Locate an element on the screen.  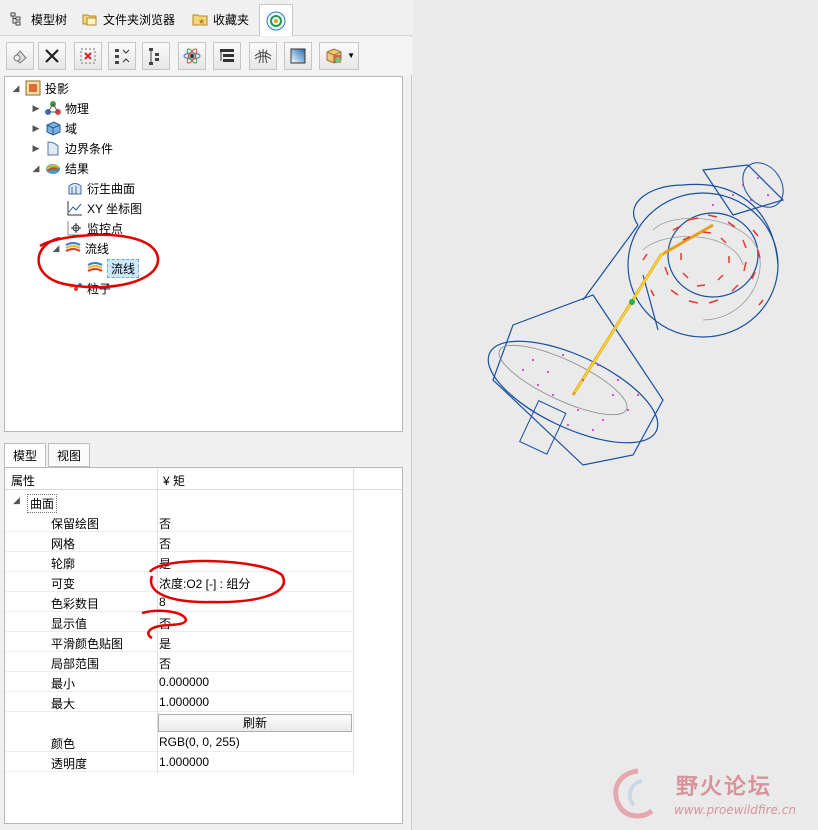
property-row: 最大 1.000000 is located at coordinates (180, 702).